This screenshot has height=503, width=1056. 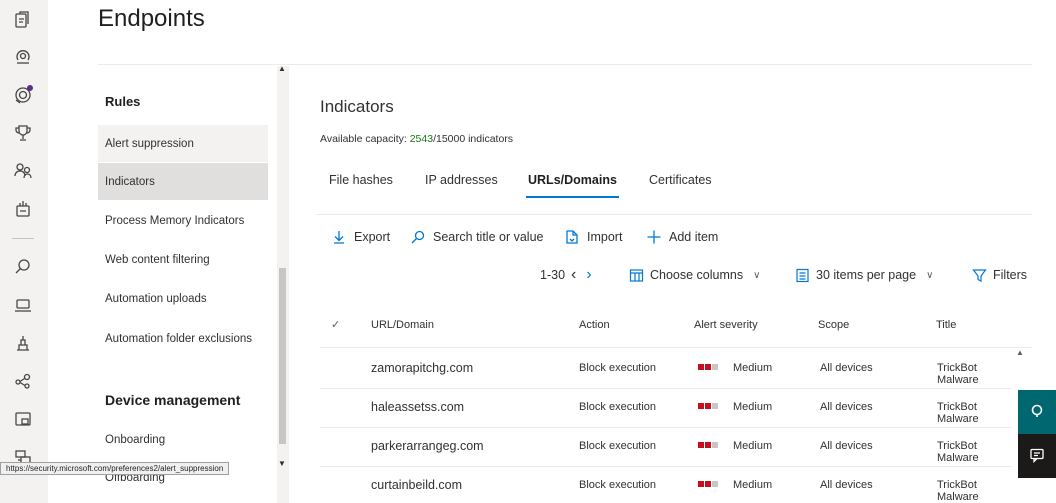 What do you see at coordinates (23, 20) in the screenshot?
I see `incidents-icon` at bounding box center [23, 20].